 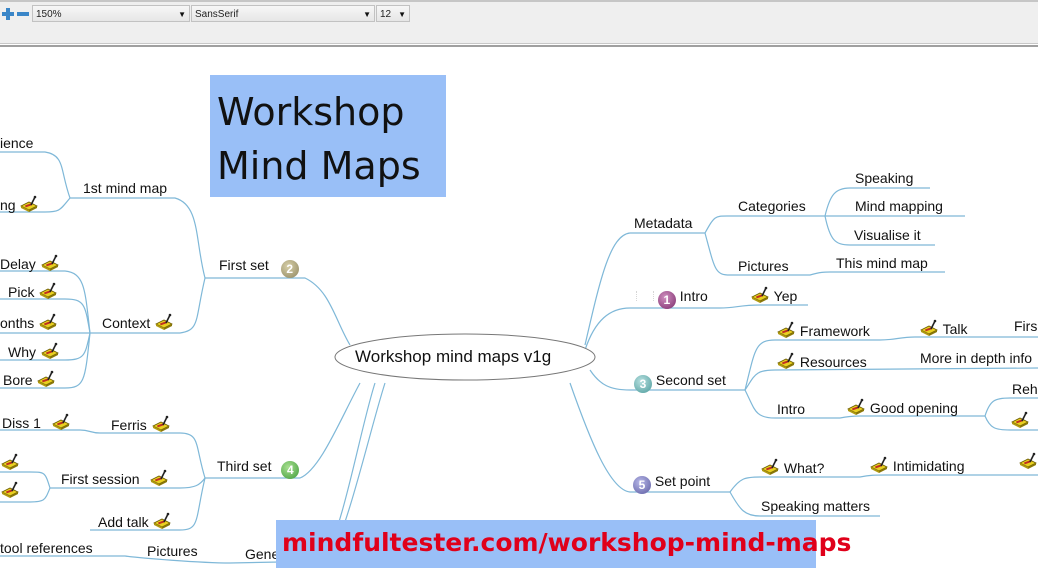 I want to click on node-mind-mapping: Mind mapping, so click(x=899, y=206).